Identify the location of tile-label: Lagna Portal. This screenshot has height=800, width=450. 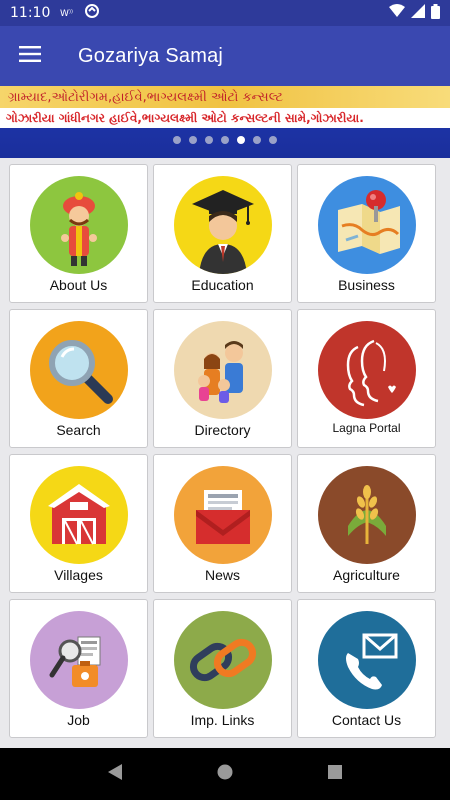
(366, 428).